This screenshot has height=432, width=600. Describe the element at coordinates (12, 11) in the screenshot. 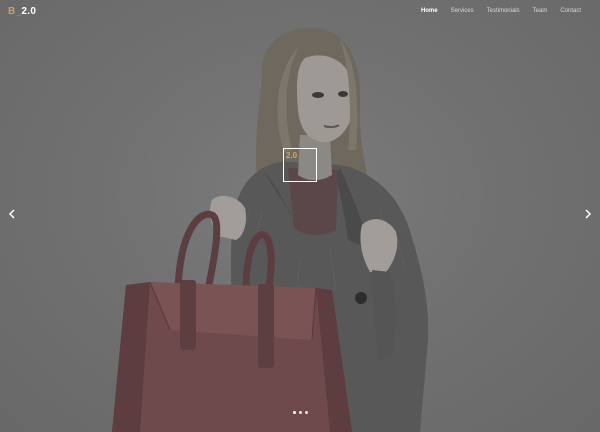

I see `logo-prefix: B` at that location.